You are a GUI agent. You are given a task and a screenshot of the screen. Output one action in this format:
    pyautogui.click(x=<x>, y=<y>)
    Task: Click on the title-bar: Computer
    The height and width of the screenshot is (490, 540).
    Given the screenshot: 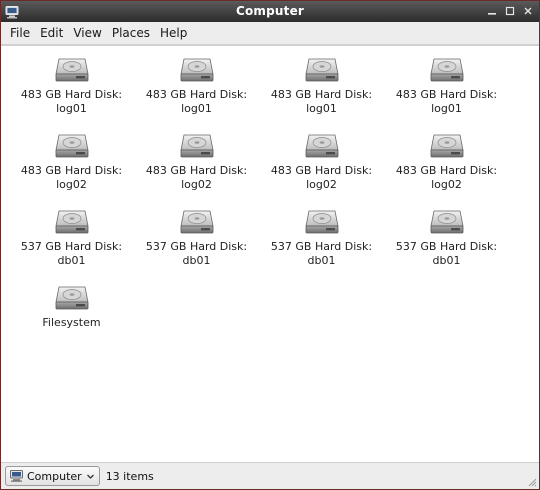 What is the action you would take?
    pyautogui.click(x=270, y=11)
    